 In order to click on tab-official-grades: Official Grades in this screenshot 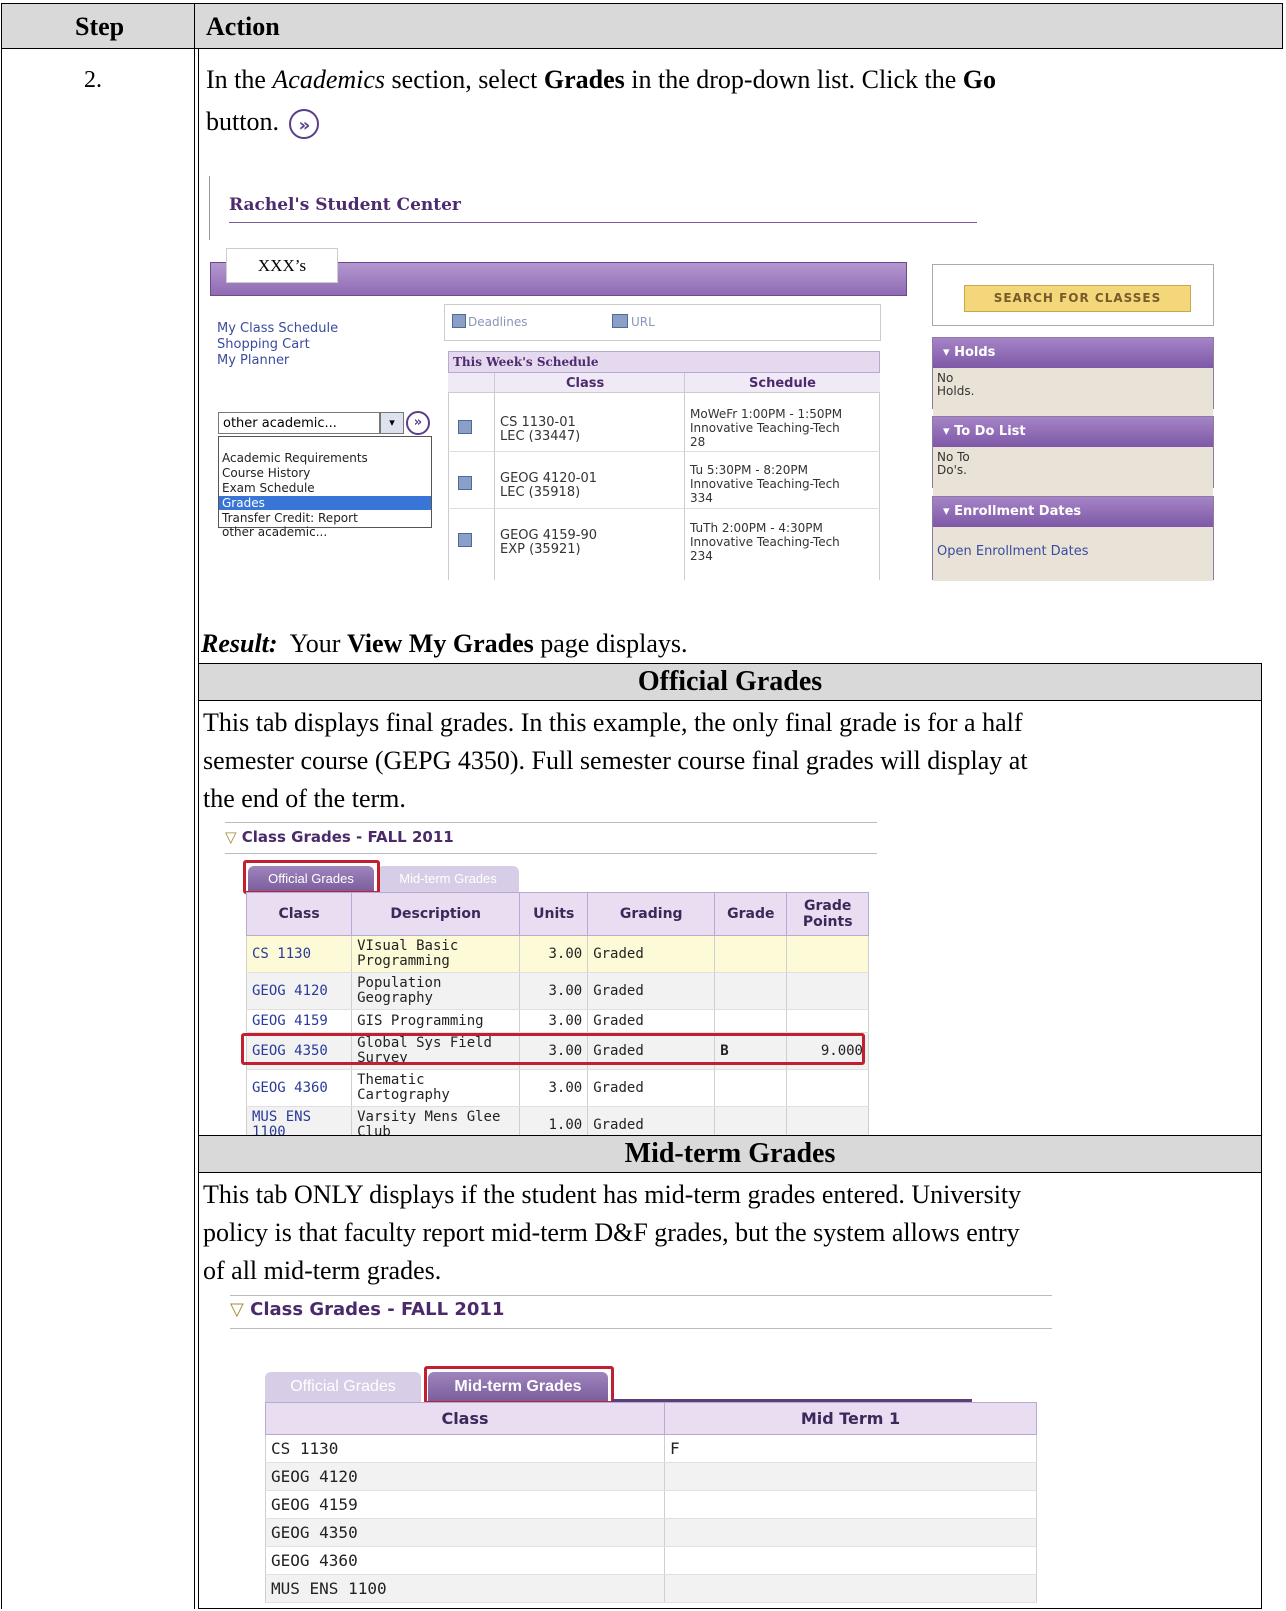, I will do `click(343, 1387)`.